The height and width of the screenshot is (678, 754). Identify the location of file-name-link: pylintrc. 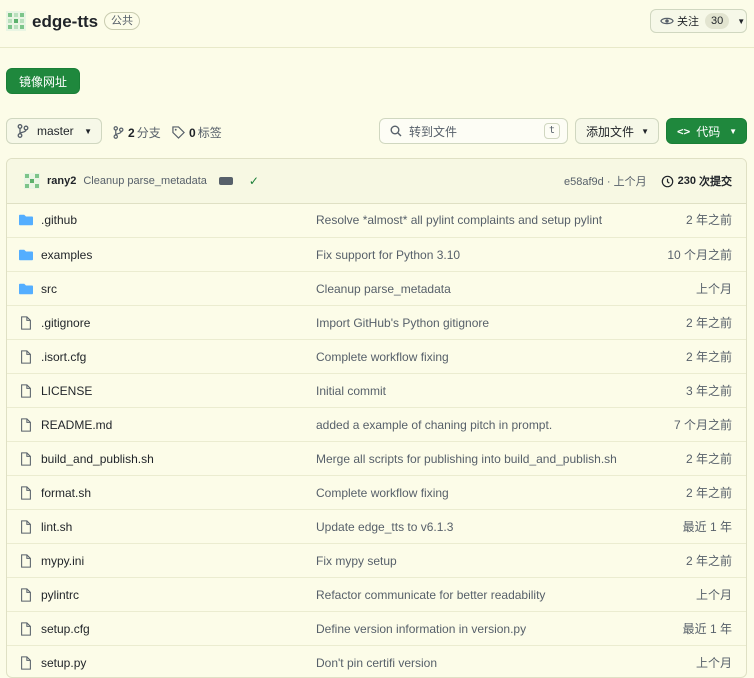
(60, 595).